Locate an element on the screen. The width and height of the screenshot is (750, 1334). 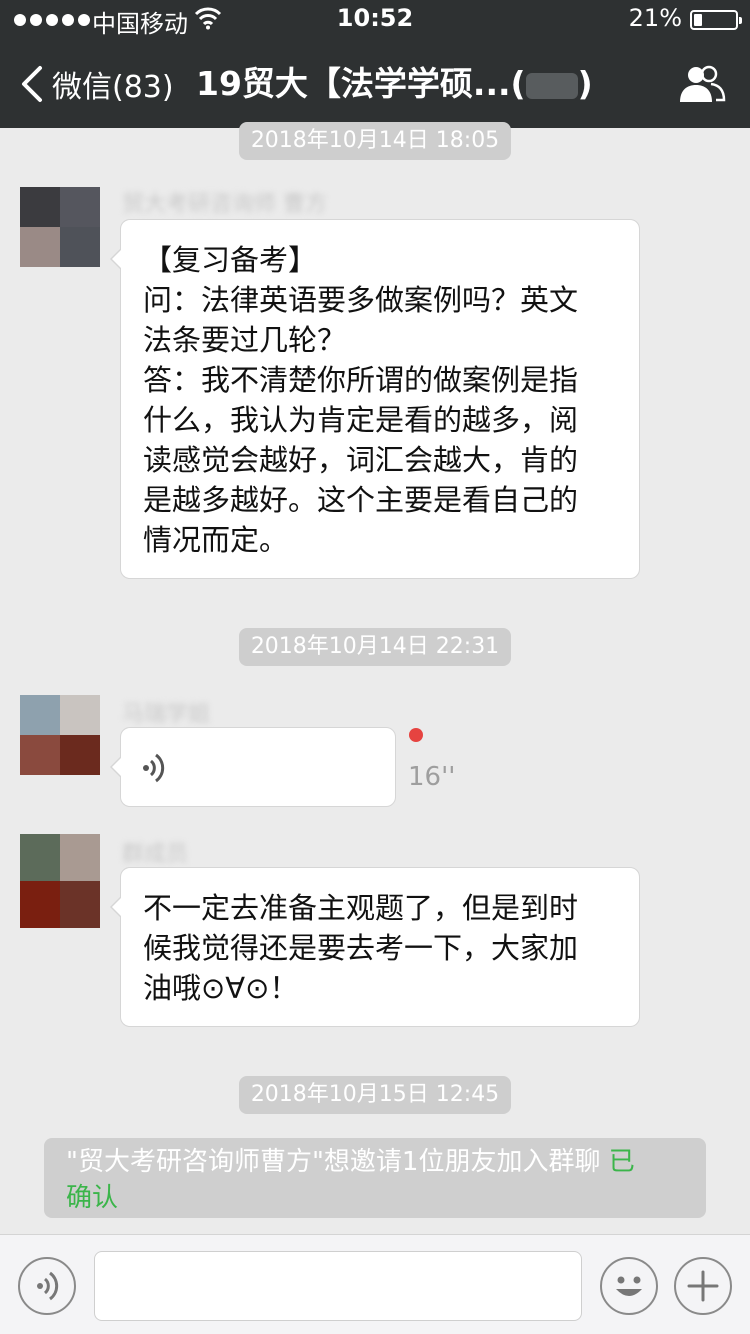
input-bar is located at coordinates (375, 1284).